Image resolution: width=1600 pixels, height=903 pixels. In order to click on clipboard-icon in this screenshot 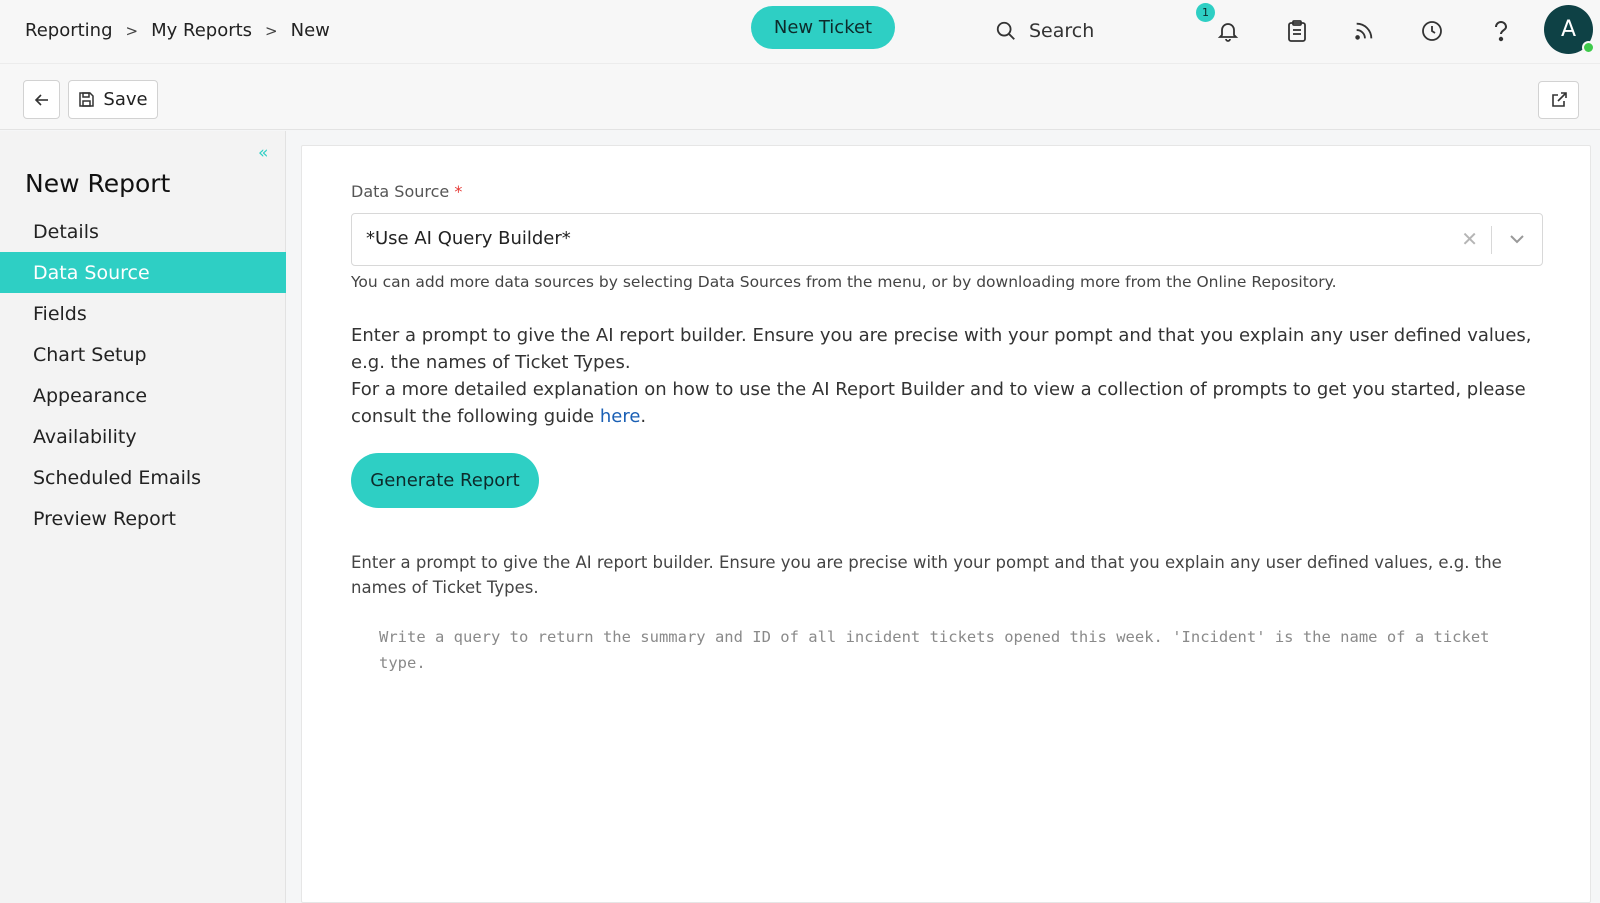, I will do `click(1297, 31)`.